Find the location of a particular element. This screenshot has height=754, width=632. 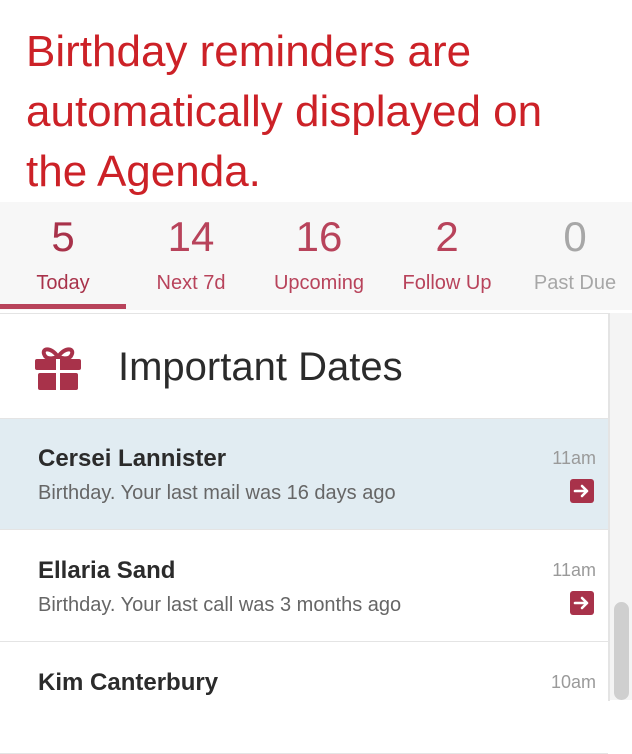

tab-past-due: 0 Past Due is located at coordinates (572, 256).